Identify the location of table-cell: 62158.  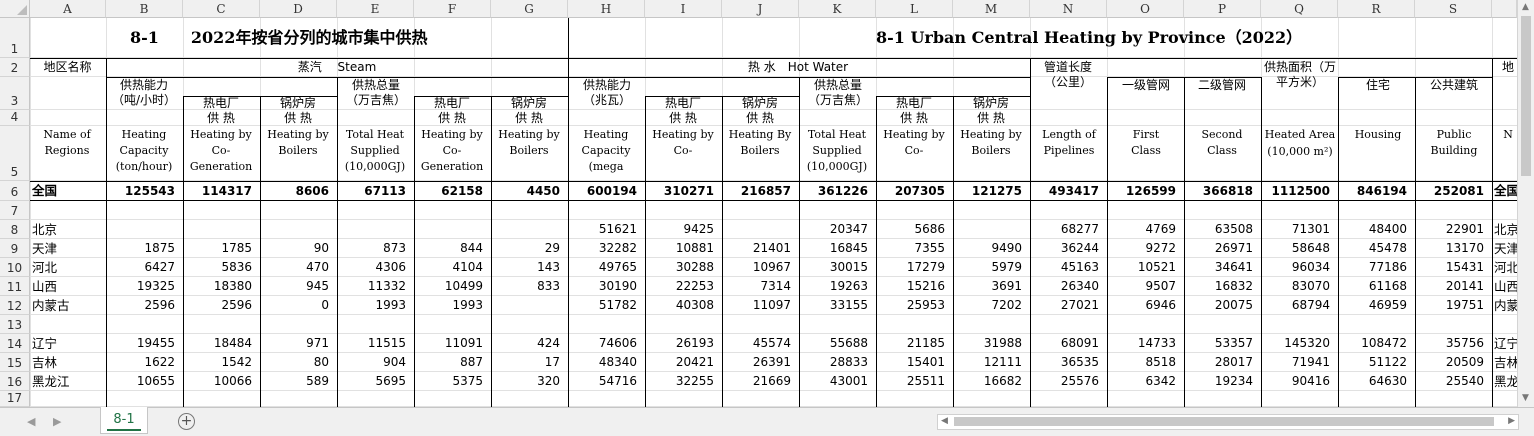
(452, 191).